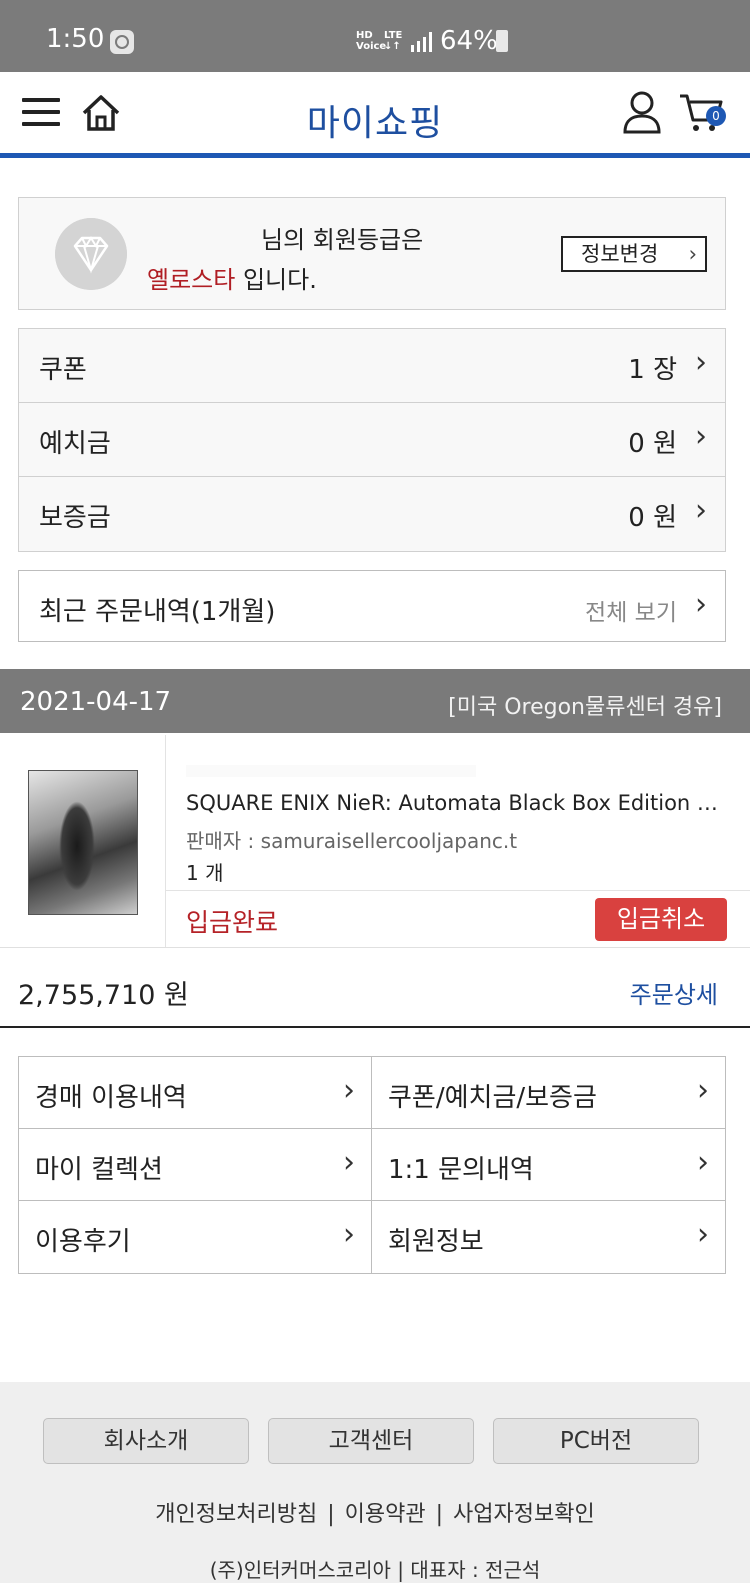  Describe the element at coordinates (585, 707) in the screenshot. I see `shipping-route: [미국 Oregon물류센터 경유]` at that location.